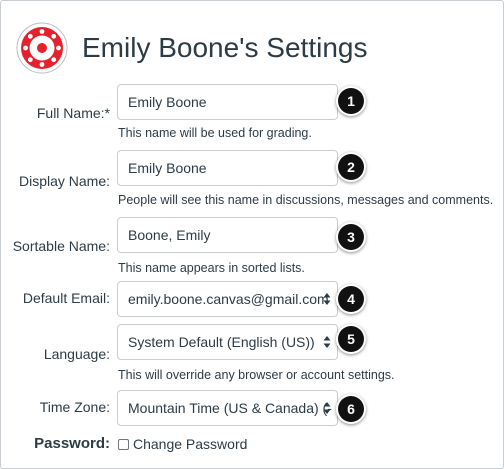 Image resolution: width=504 pixels, height=469 pixels. I want to click on language-select: System Default (English (US)), so click(227, 342).